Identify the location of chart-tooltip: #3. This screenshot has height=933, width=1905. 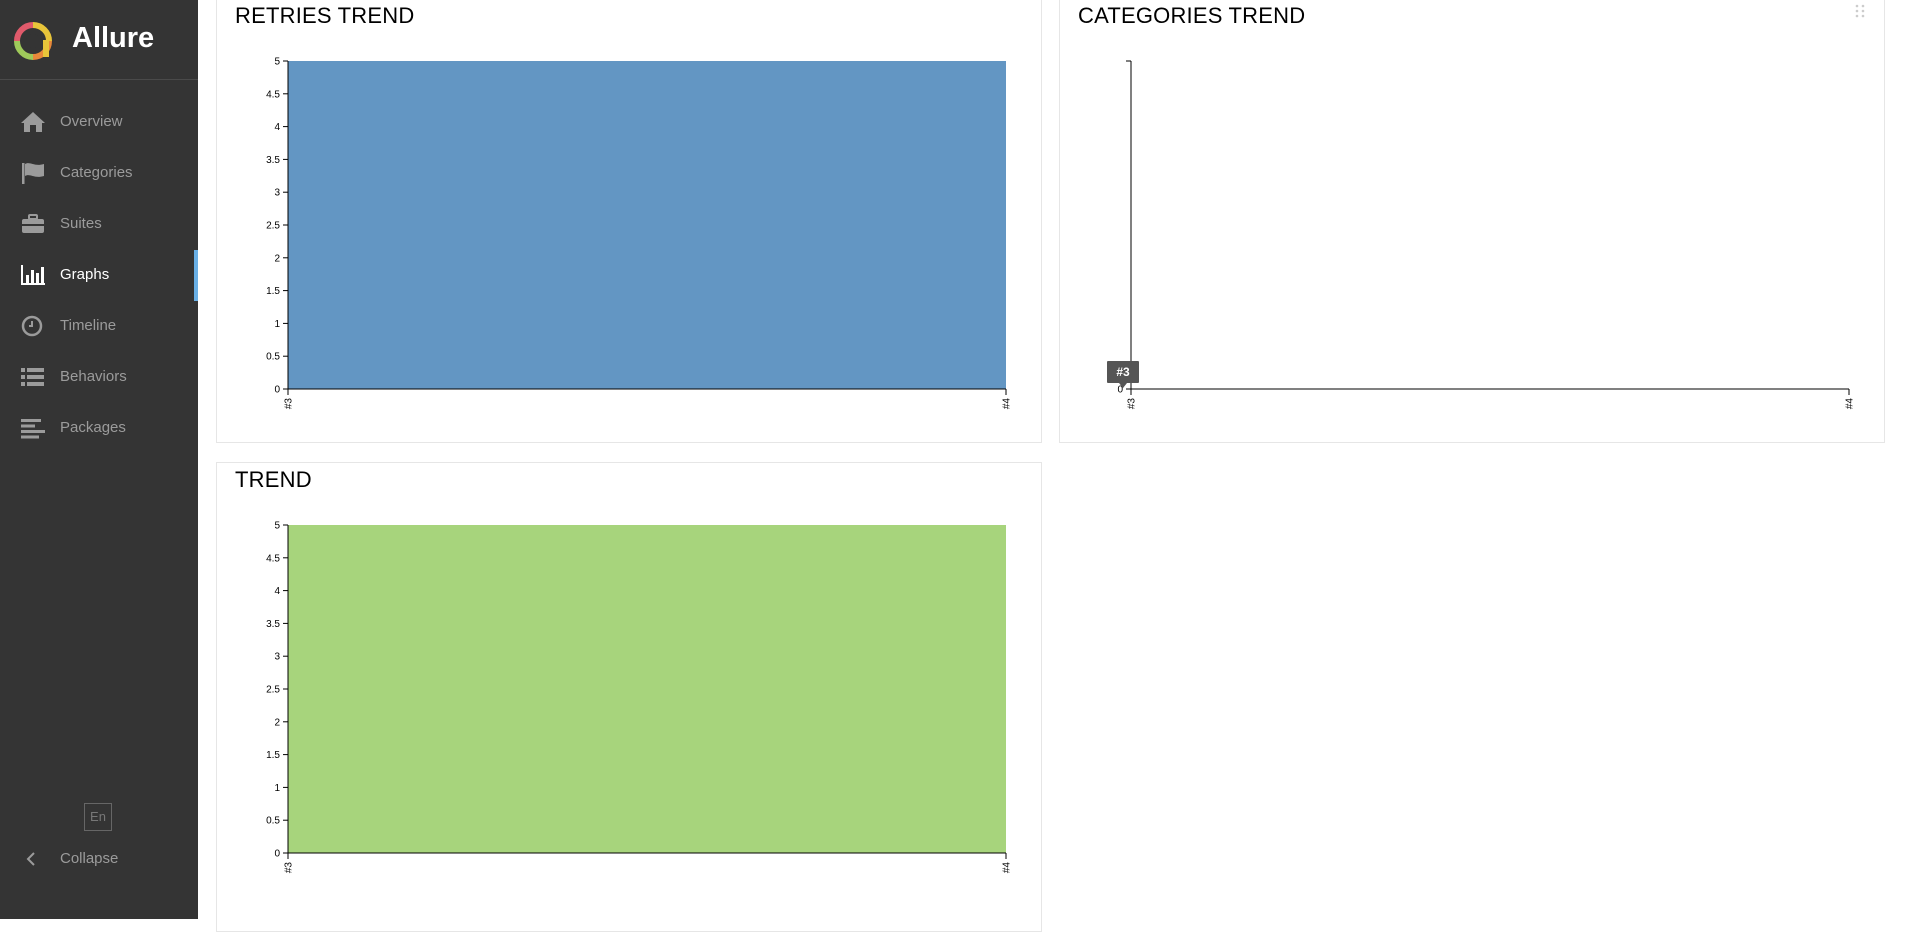
(1123, 374).